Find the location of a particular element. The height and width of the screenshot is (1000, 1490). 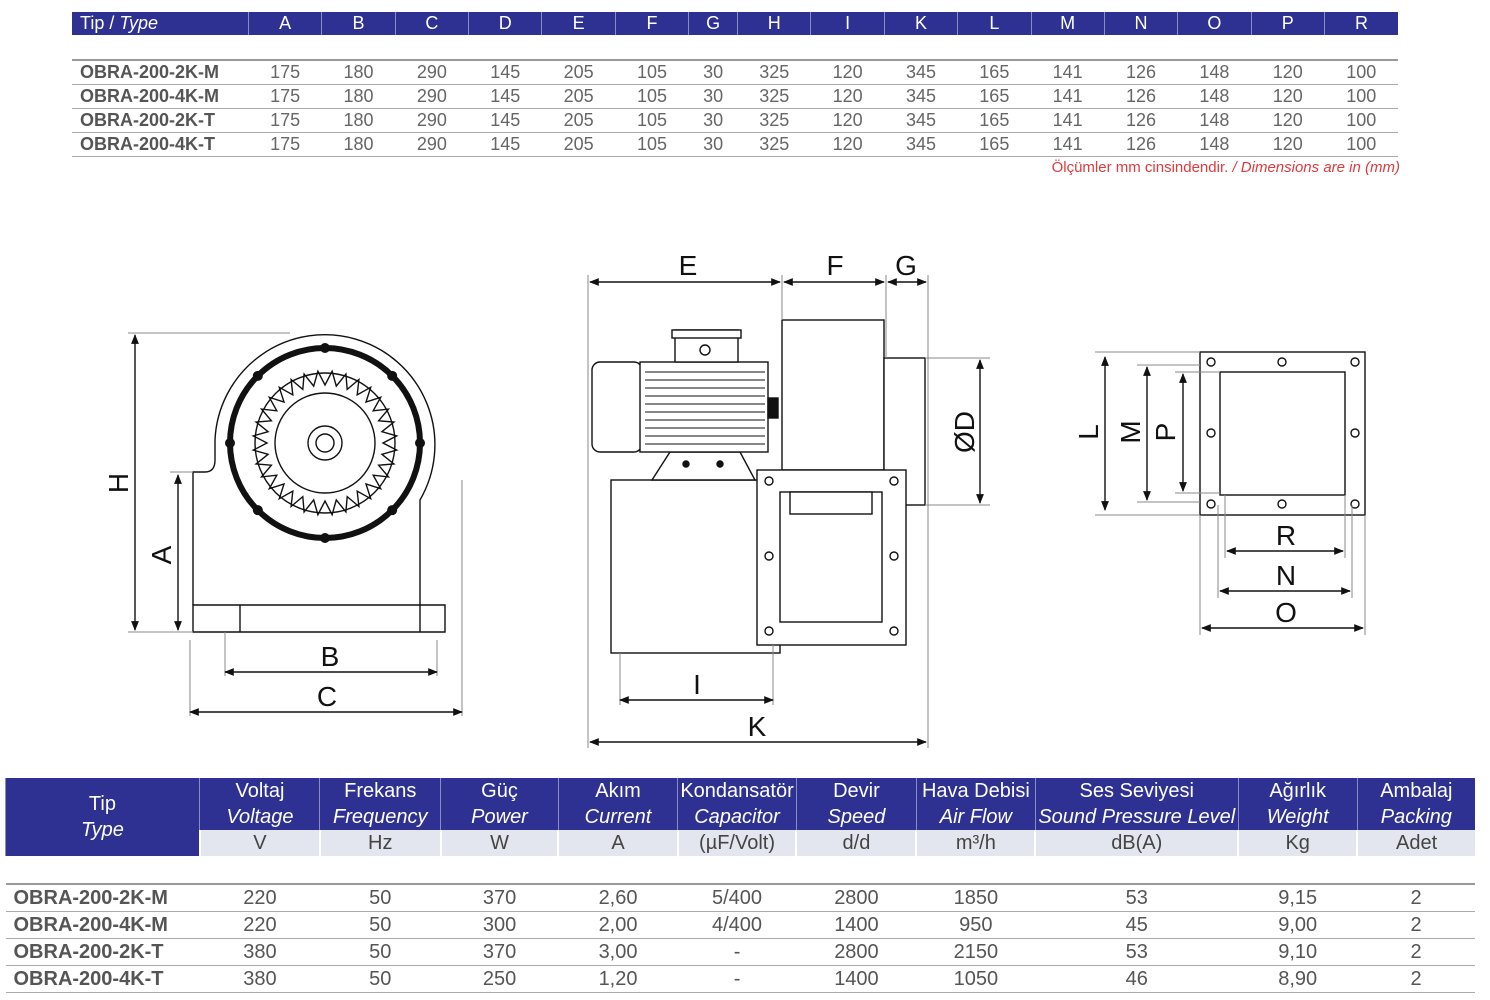

label-M: M is located at coordinates (1130, 431).